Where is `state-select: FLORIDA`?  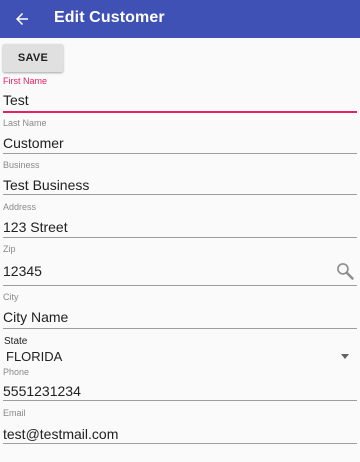 state-select: FLORIDA is located at coordinates (180, 357).